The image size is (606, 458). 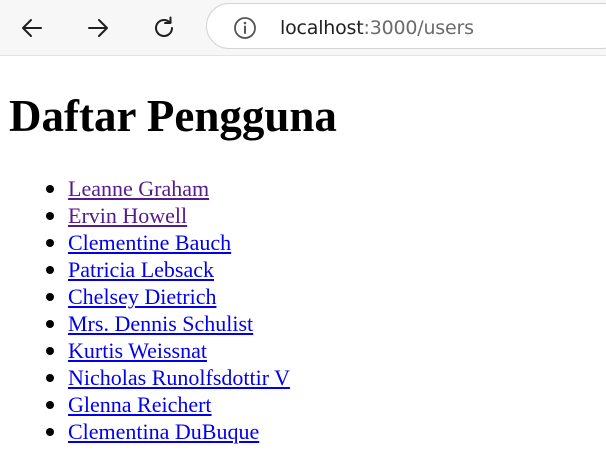 I want to click on list-item: Patricia Lebsack, so click(x=145, y=269).